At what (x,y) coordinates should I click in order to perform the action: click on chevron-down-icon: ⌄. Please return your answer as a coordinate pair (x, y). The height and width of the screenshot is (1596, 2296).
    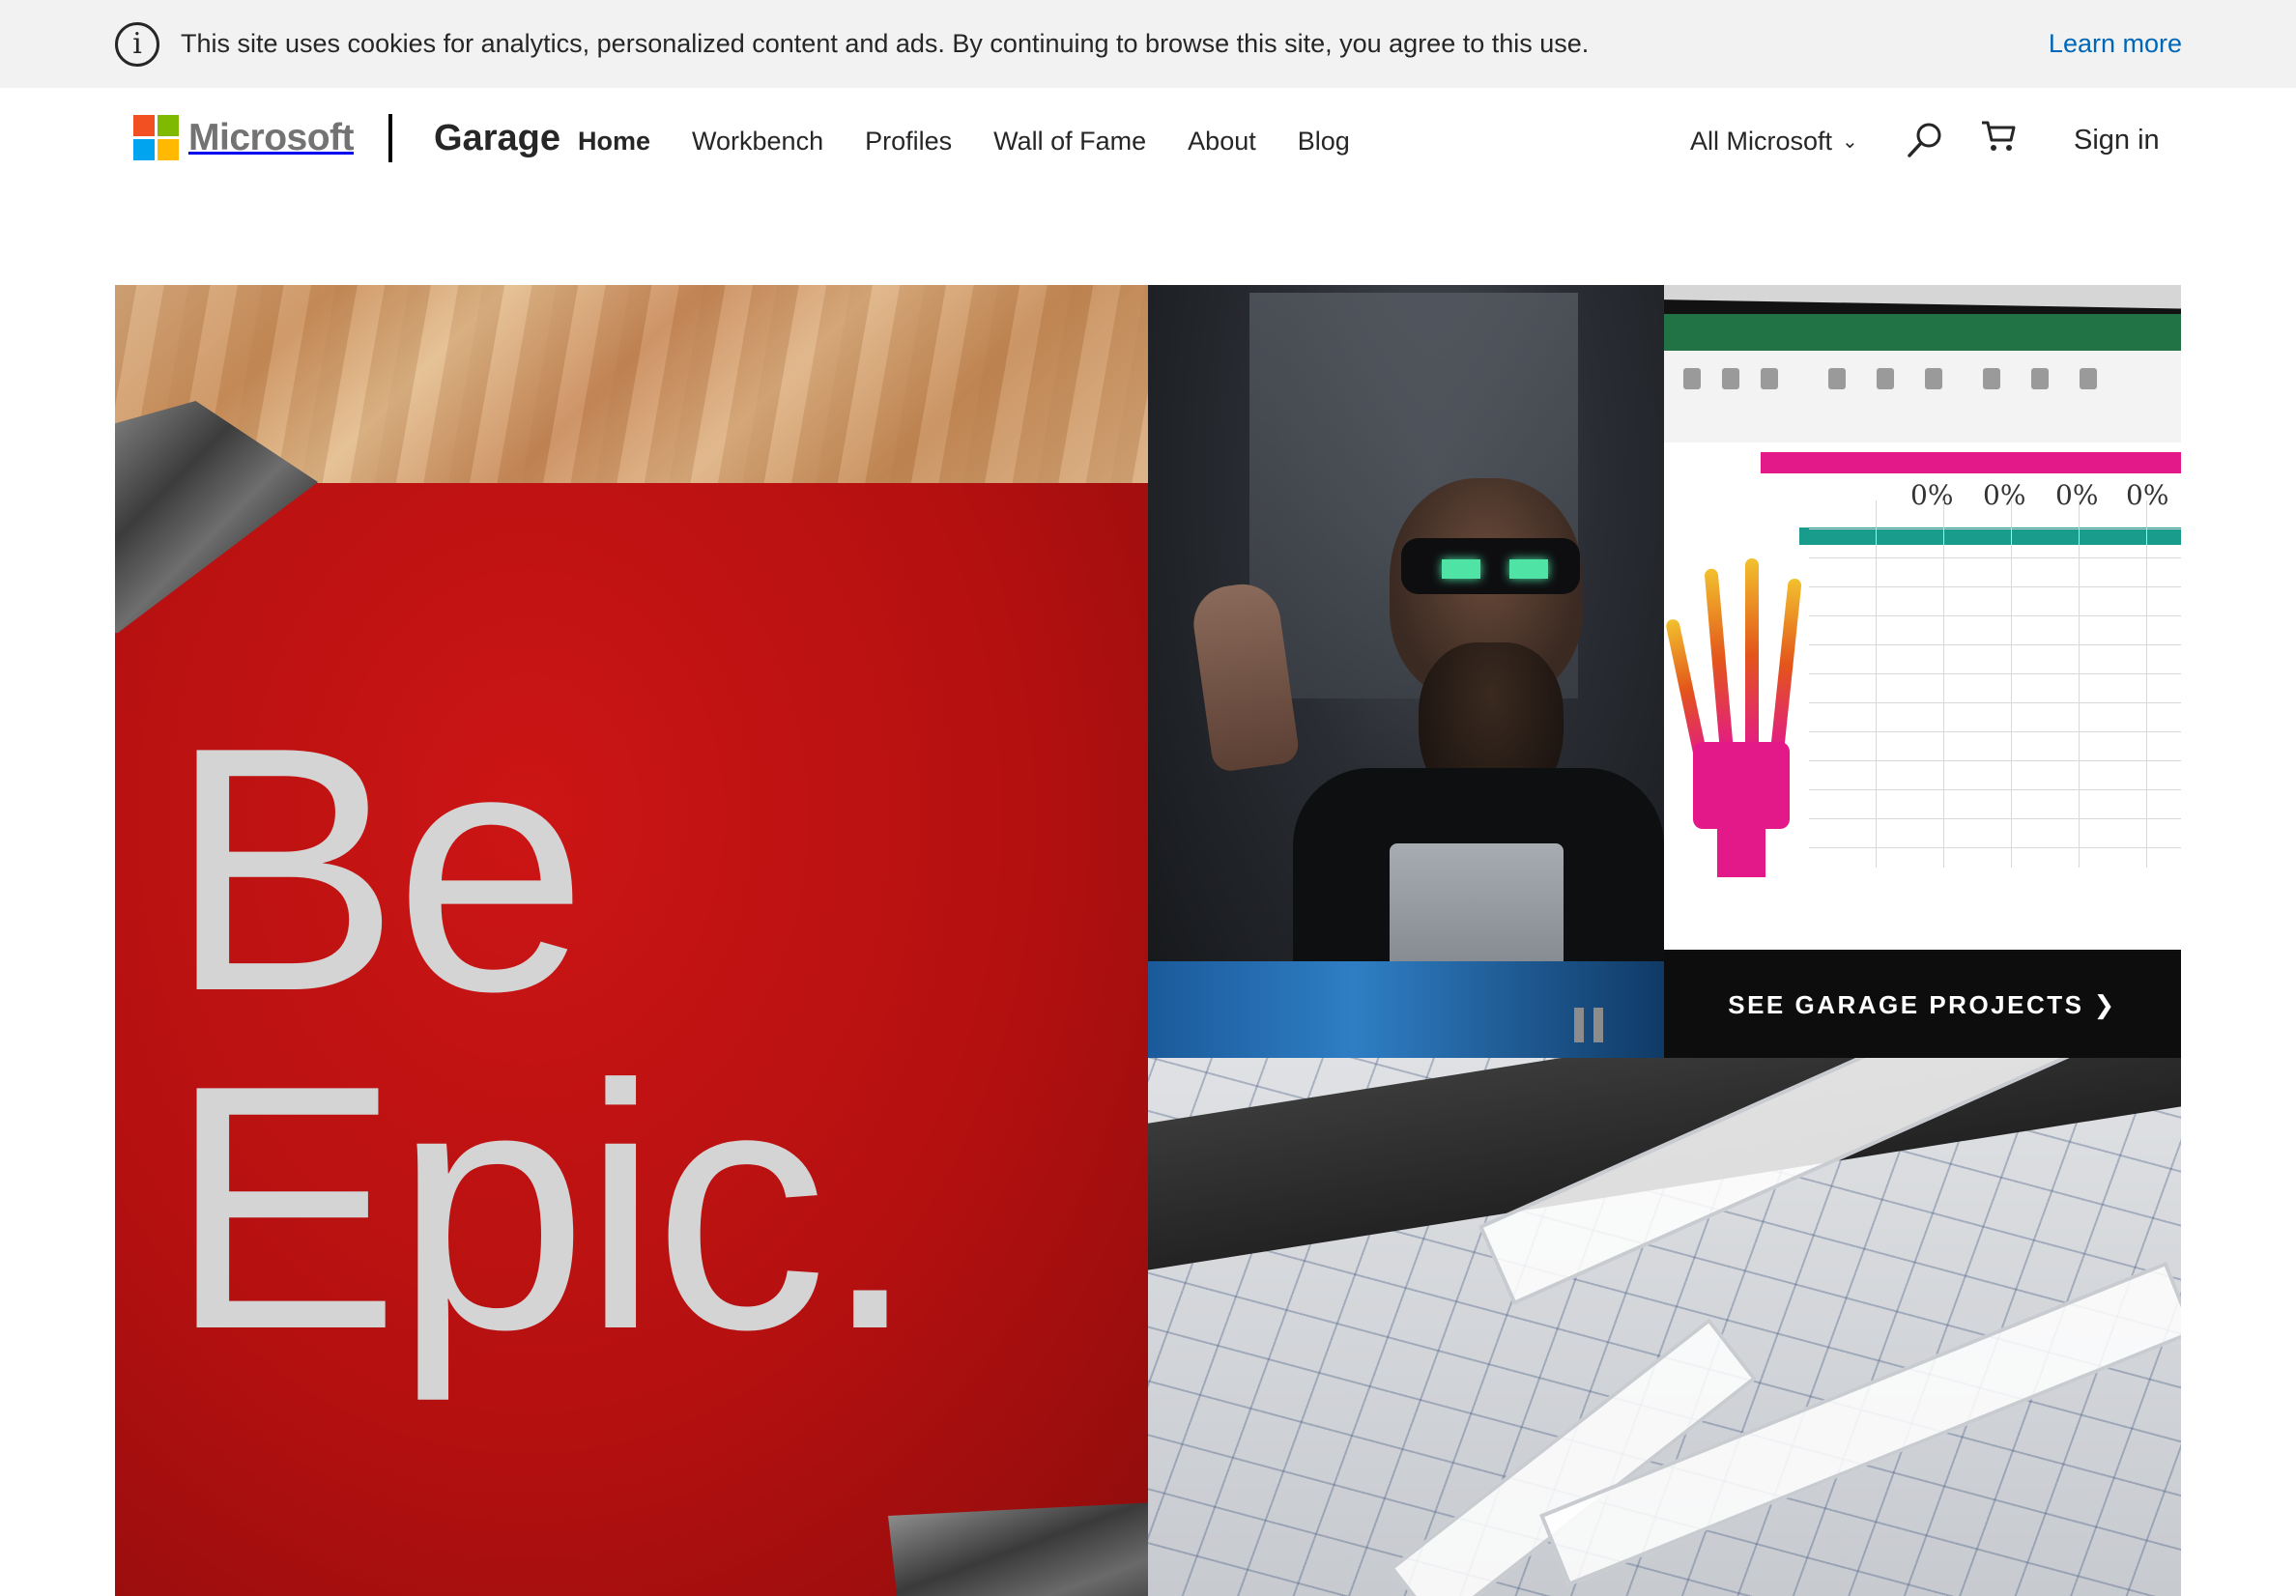
    Looking at the image, I should click on (1850, 142).